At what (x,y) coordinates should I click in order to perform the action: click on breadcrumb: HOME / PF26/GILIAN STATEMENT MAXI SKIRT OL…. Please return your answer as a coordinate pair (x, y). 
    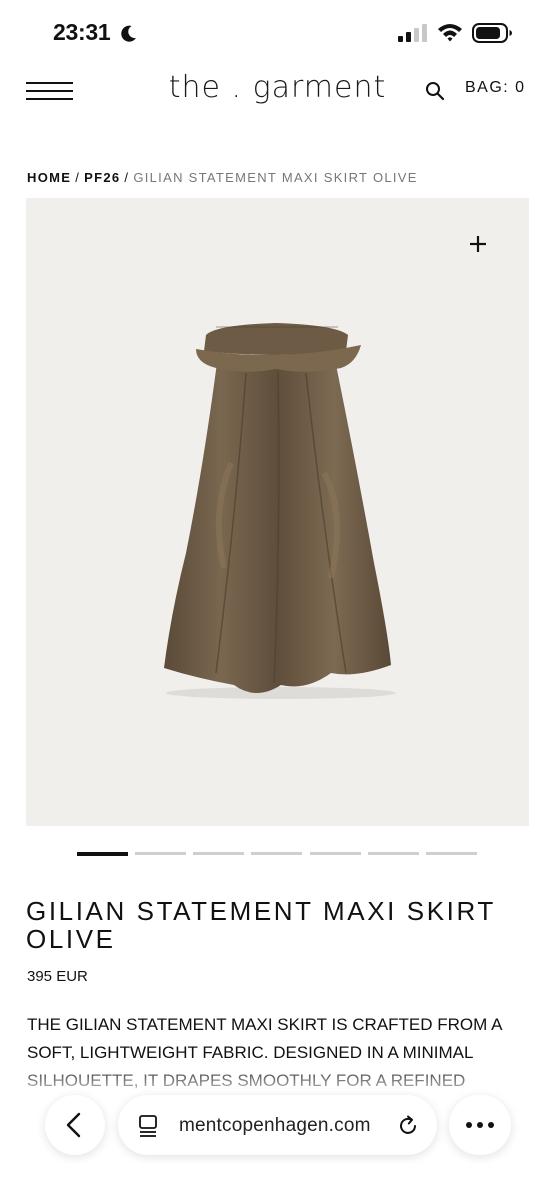
    Looking at the image, I should click on (222, 177).